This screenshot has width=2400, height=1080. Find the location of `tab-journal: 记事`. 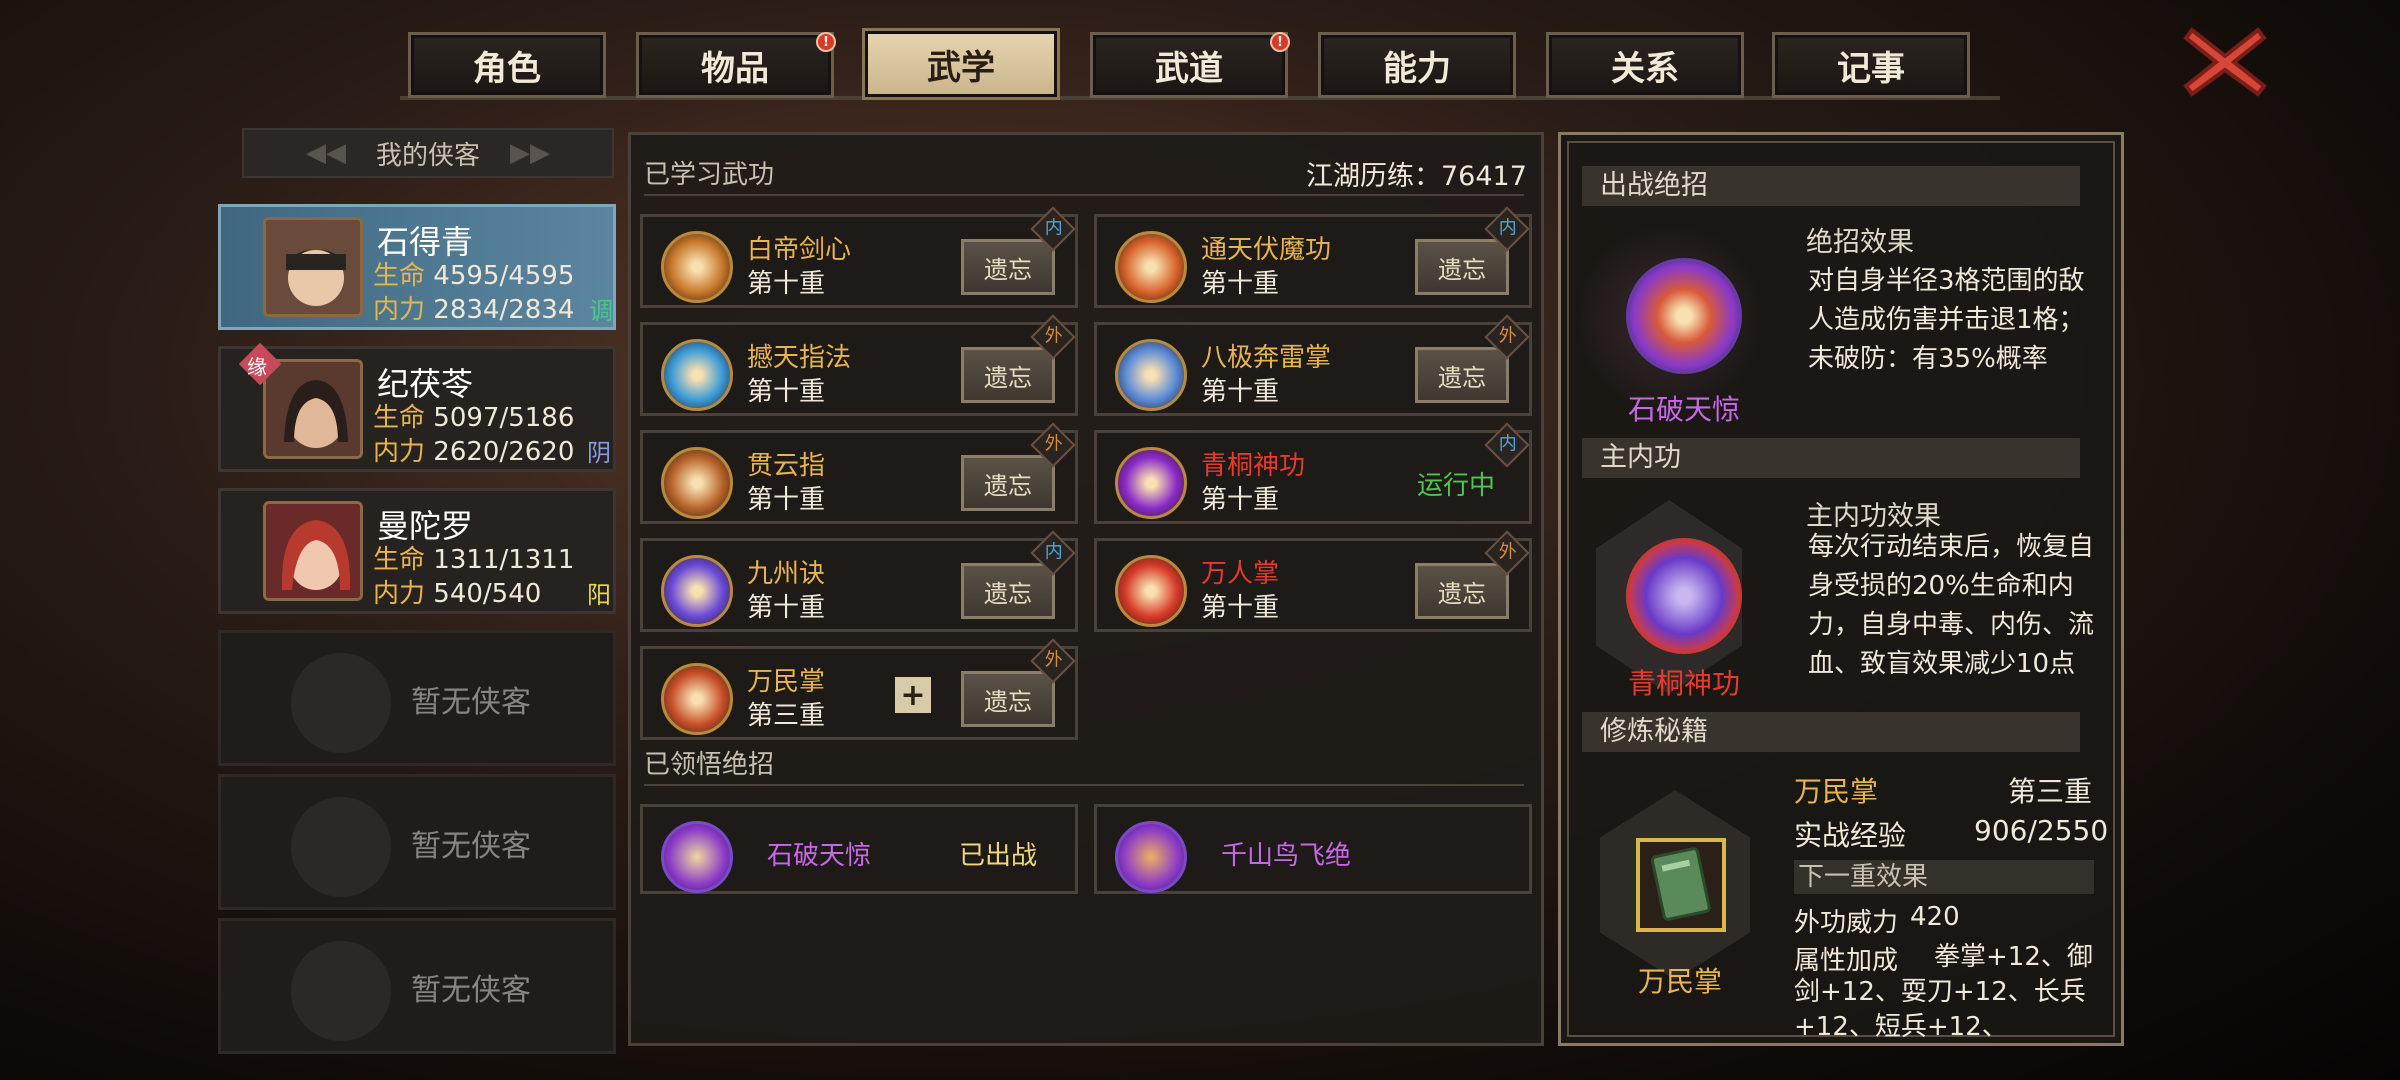

tab-journal: 记事 is located at coordinates (1871, 65).